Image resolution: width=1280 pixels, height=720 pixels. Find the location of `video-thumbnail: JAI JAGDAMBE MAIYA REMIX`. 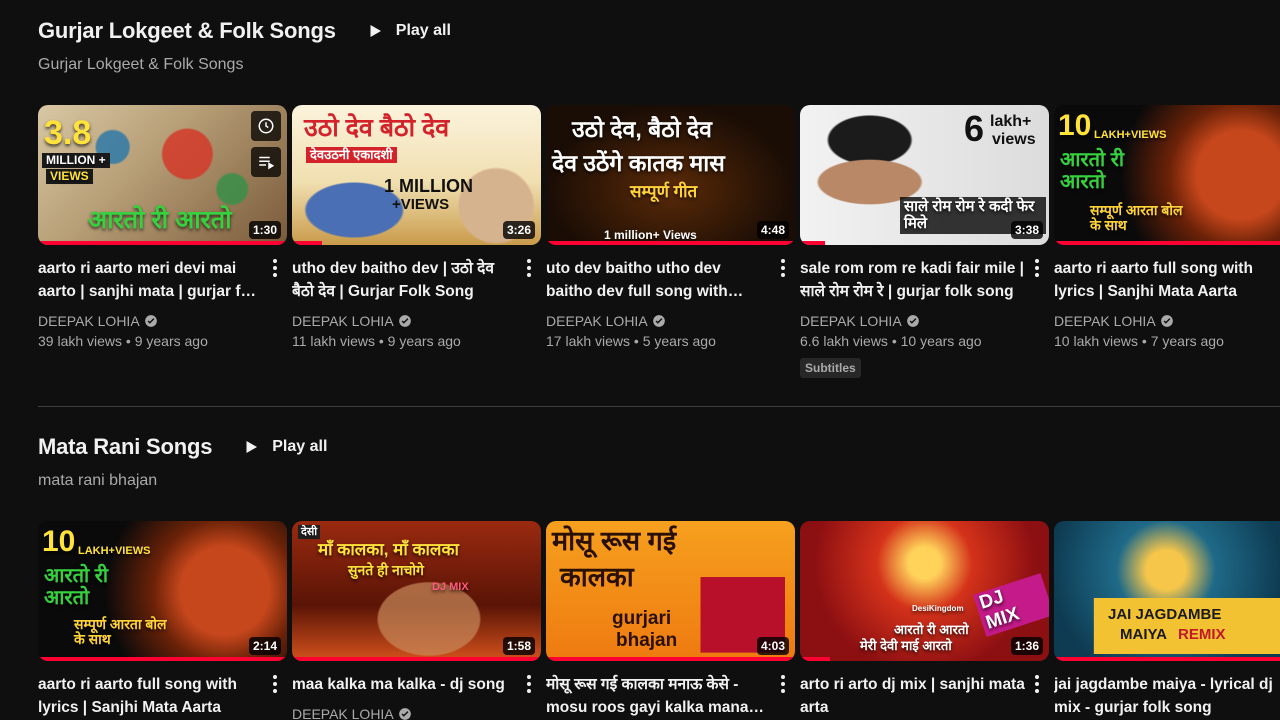

video-thumbnail: JAI JAGDAMBE MAIYA REMIX is located at coordinates (1167, 591).